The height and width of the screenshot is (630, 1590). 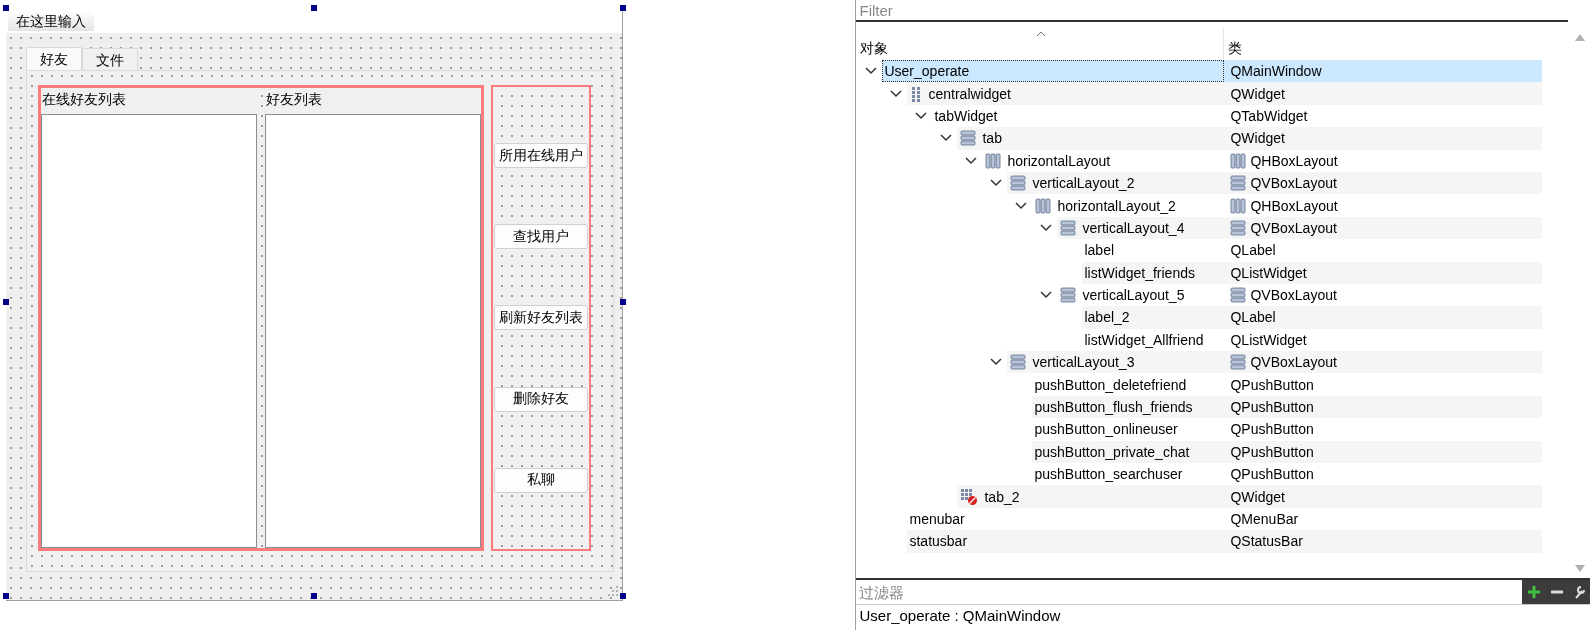 I want to click on class-name: QTabWidget, so click(x=1269, y=115).